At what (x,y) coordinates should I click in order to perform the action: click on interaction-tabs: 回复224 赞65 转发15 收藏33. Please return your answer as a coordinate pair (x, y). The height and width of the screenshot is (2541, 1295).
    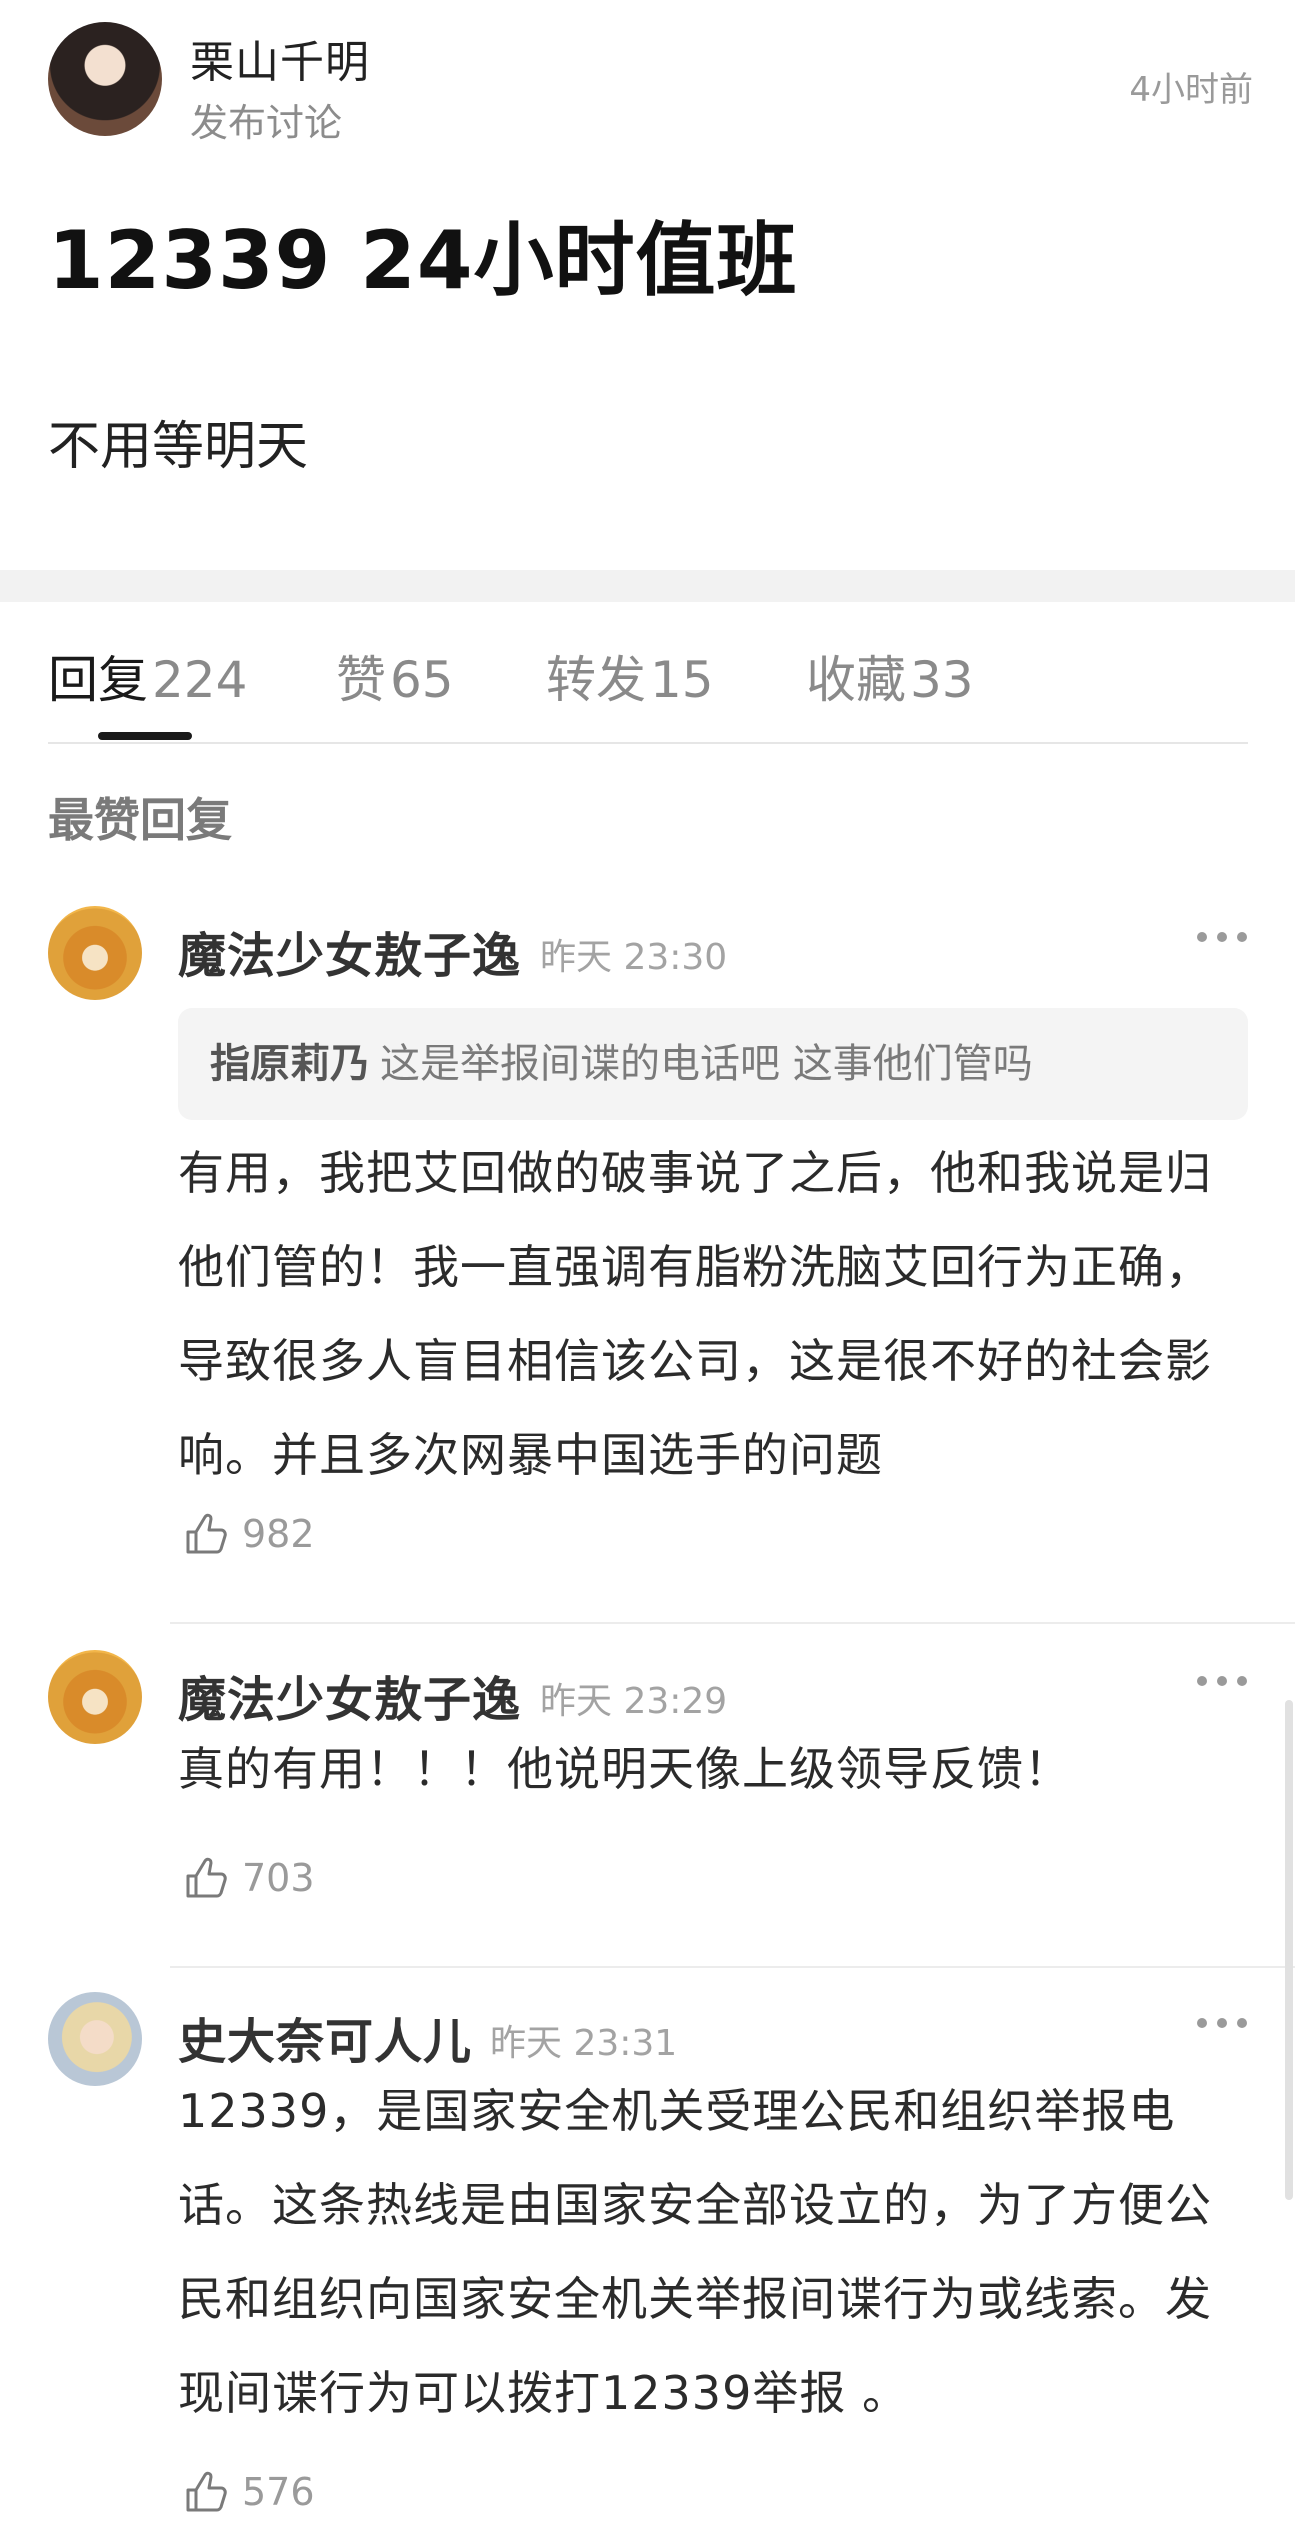
    Looking at the image, I should click on (648, 690).